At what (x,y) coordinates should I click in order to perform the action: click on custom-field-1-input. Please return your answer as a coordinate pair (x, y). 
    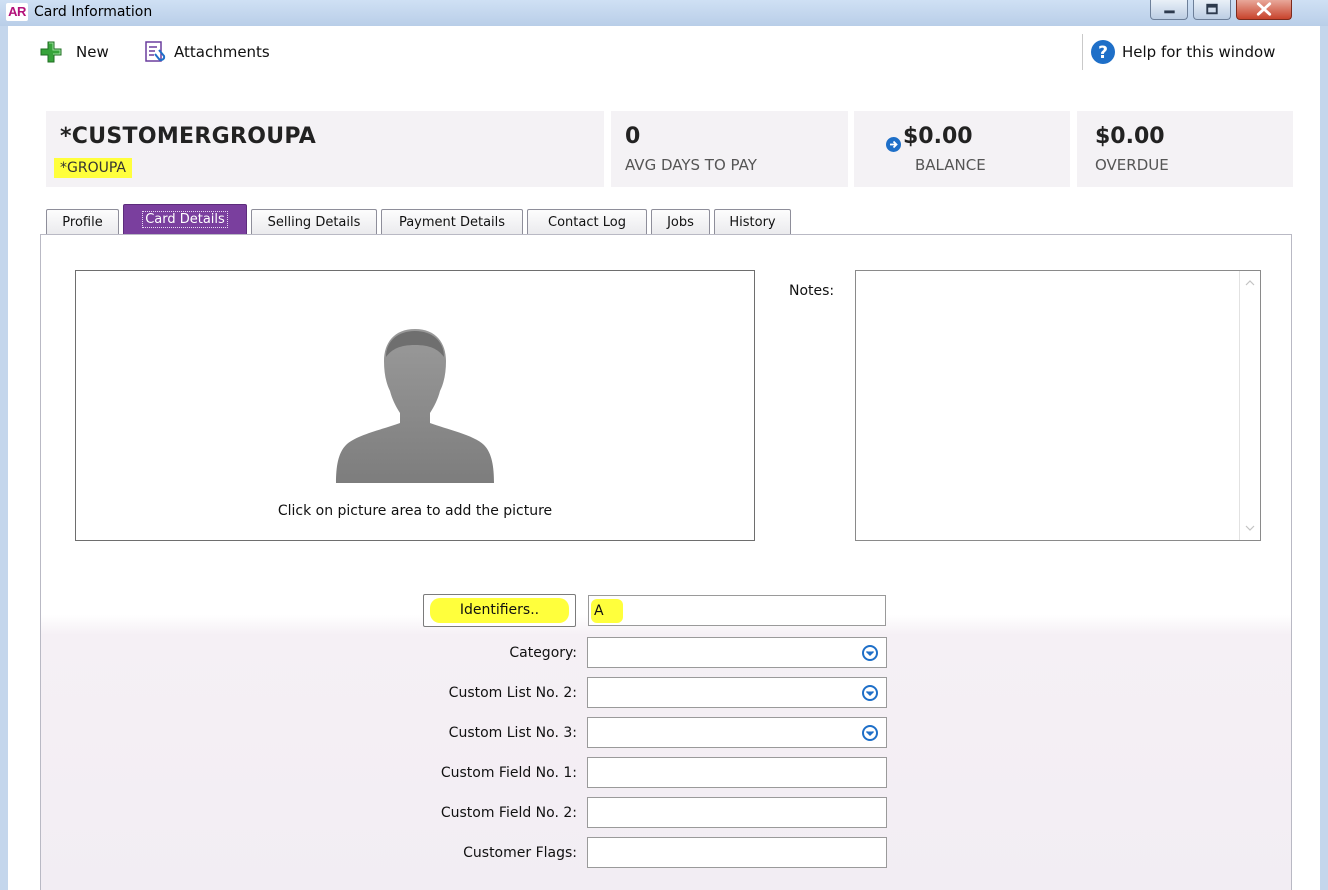
    Looking at the image, I should click on (737, 772).